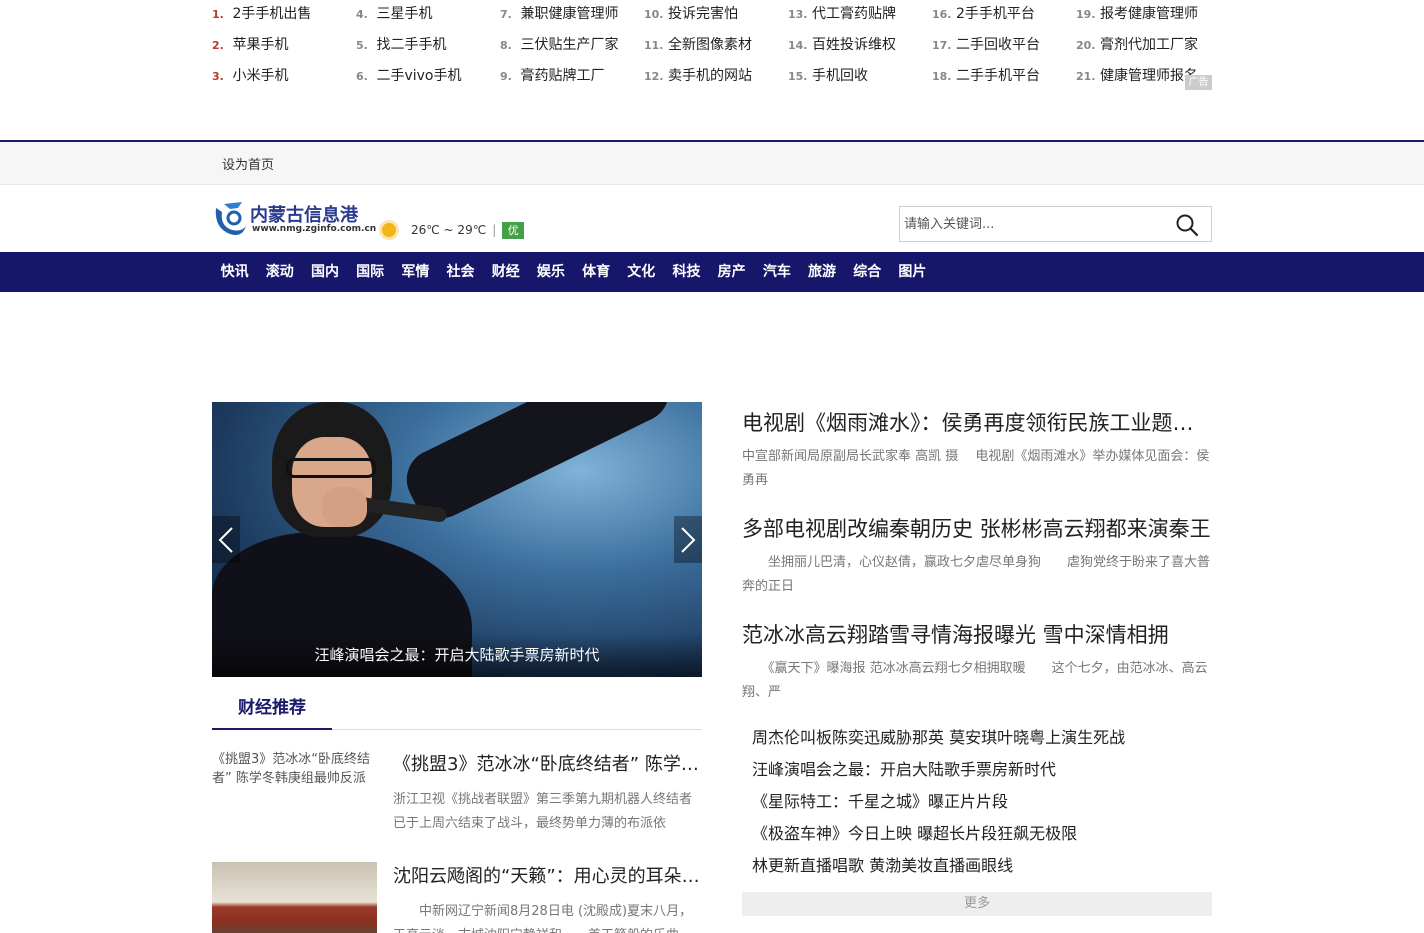 This screenshot has width=1424, height=933. Describe the element at coordinates (702, 14) in the screenshot. I see `ad-keyword-text: 投诉完害怕` at that location.